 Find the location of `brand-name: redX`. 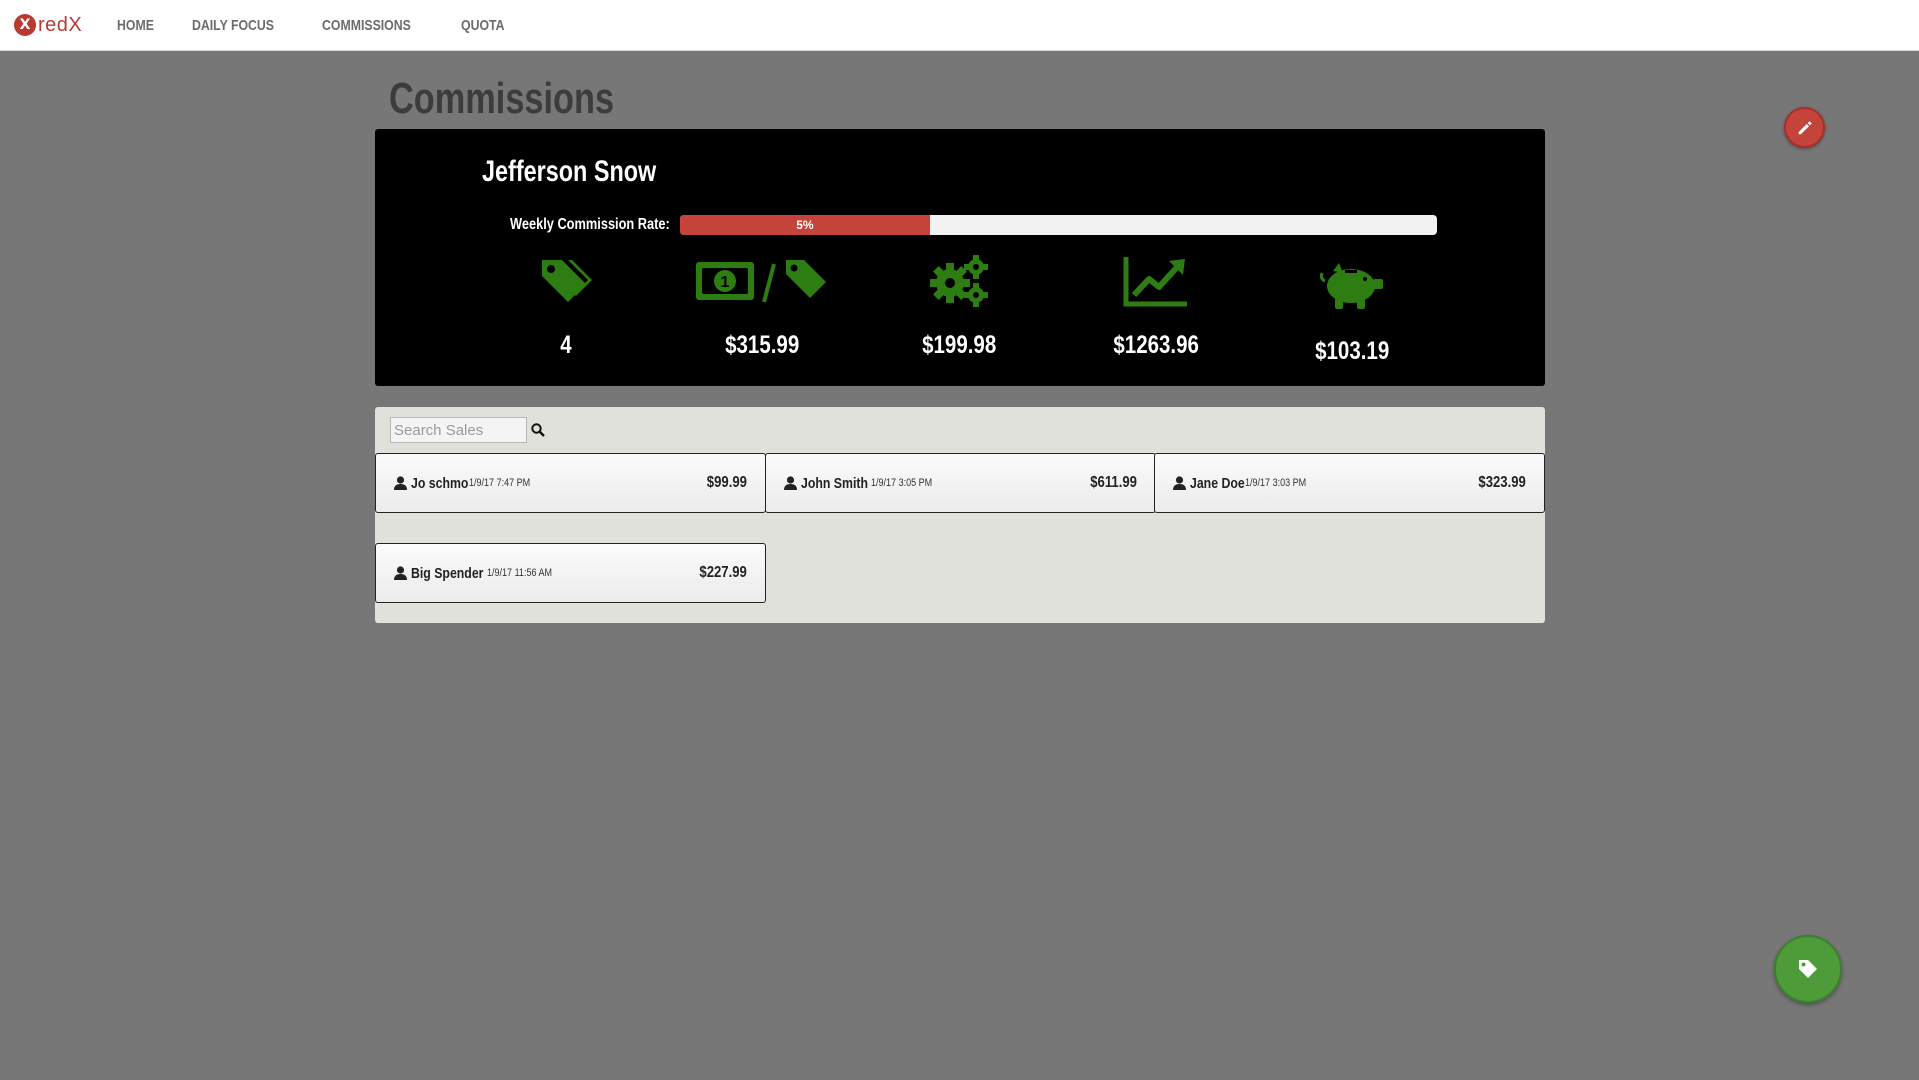

brand-name: redX is located at coordinates (60, 24).